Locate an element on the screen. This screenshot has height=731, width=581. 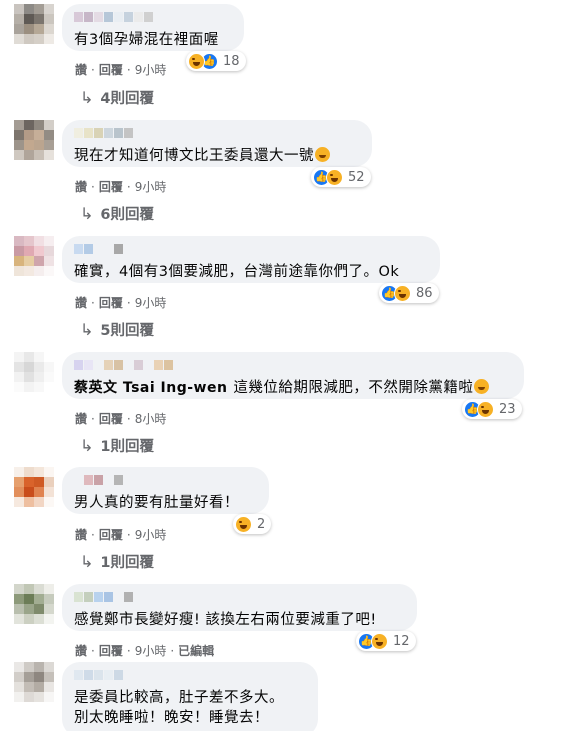
comment-bubble: 現在才知道何博文比王委員還大一號 is located at coordinates (217, 143).